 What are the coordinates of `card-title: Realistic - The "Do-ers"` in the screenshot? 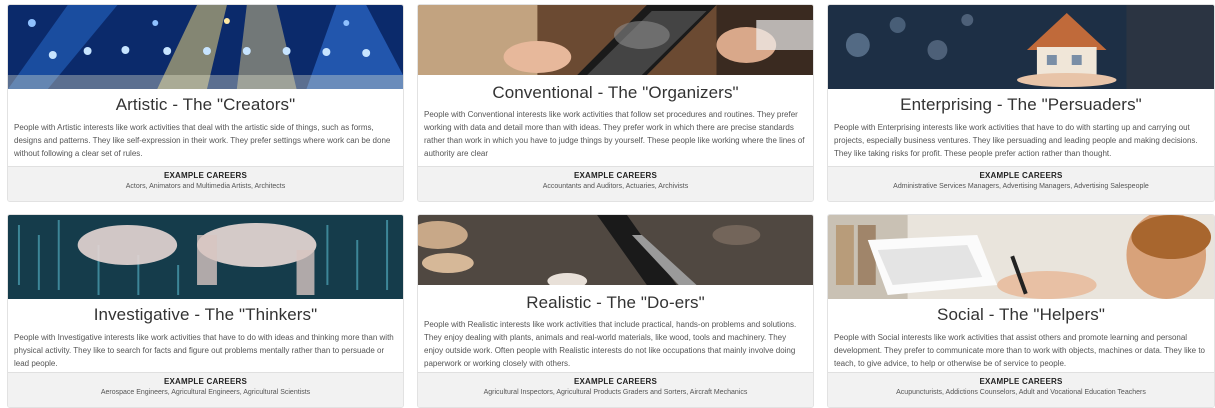 It's located at (615, 302).